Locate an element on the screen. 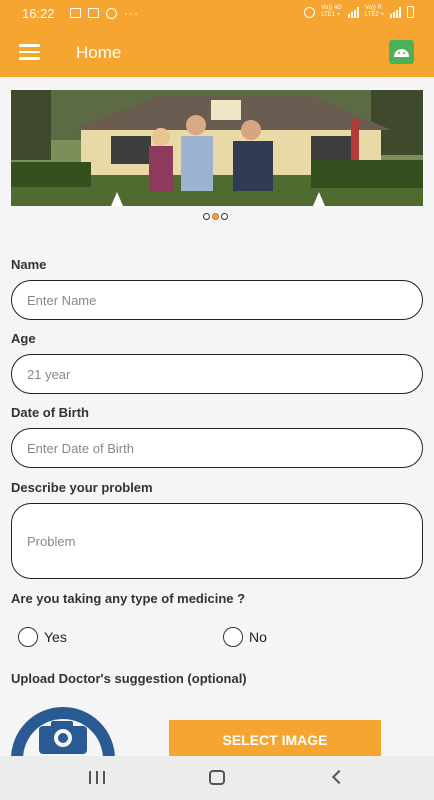  image-icon is located at coordinates (93, 13).